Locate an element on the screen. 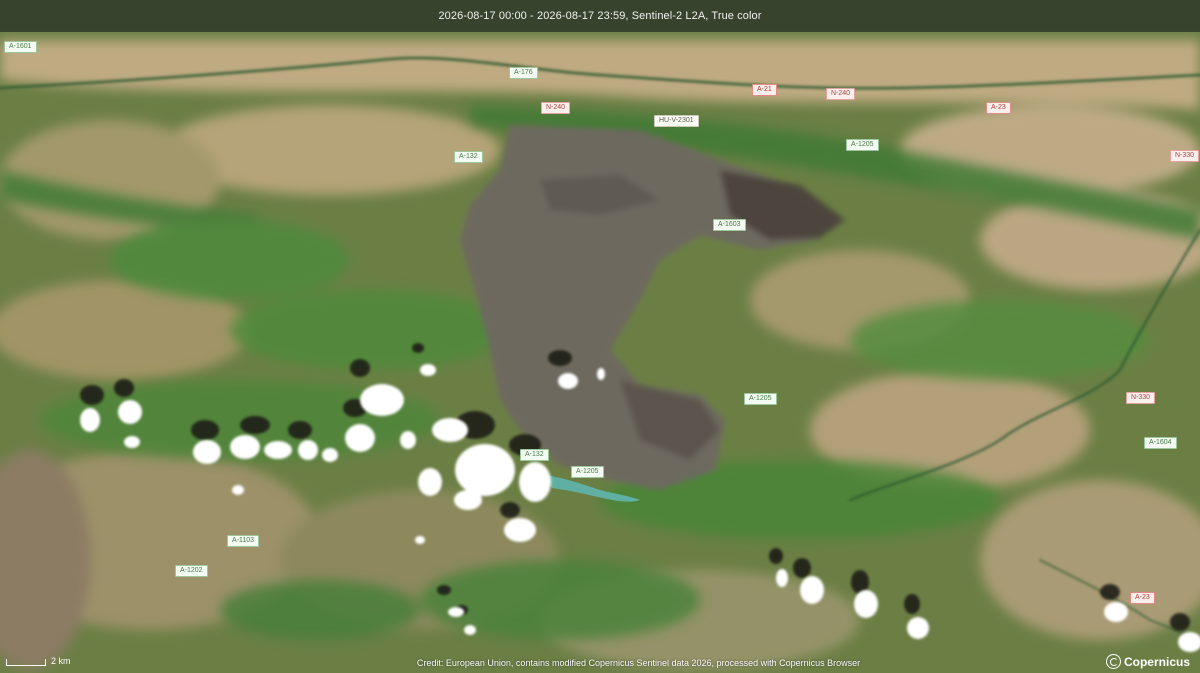 The height and width of the screenshot is (673, 1200). copernicus-logo: Copernicus is located at coordinates (1147, 661).